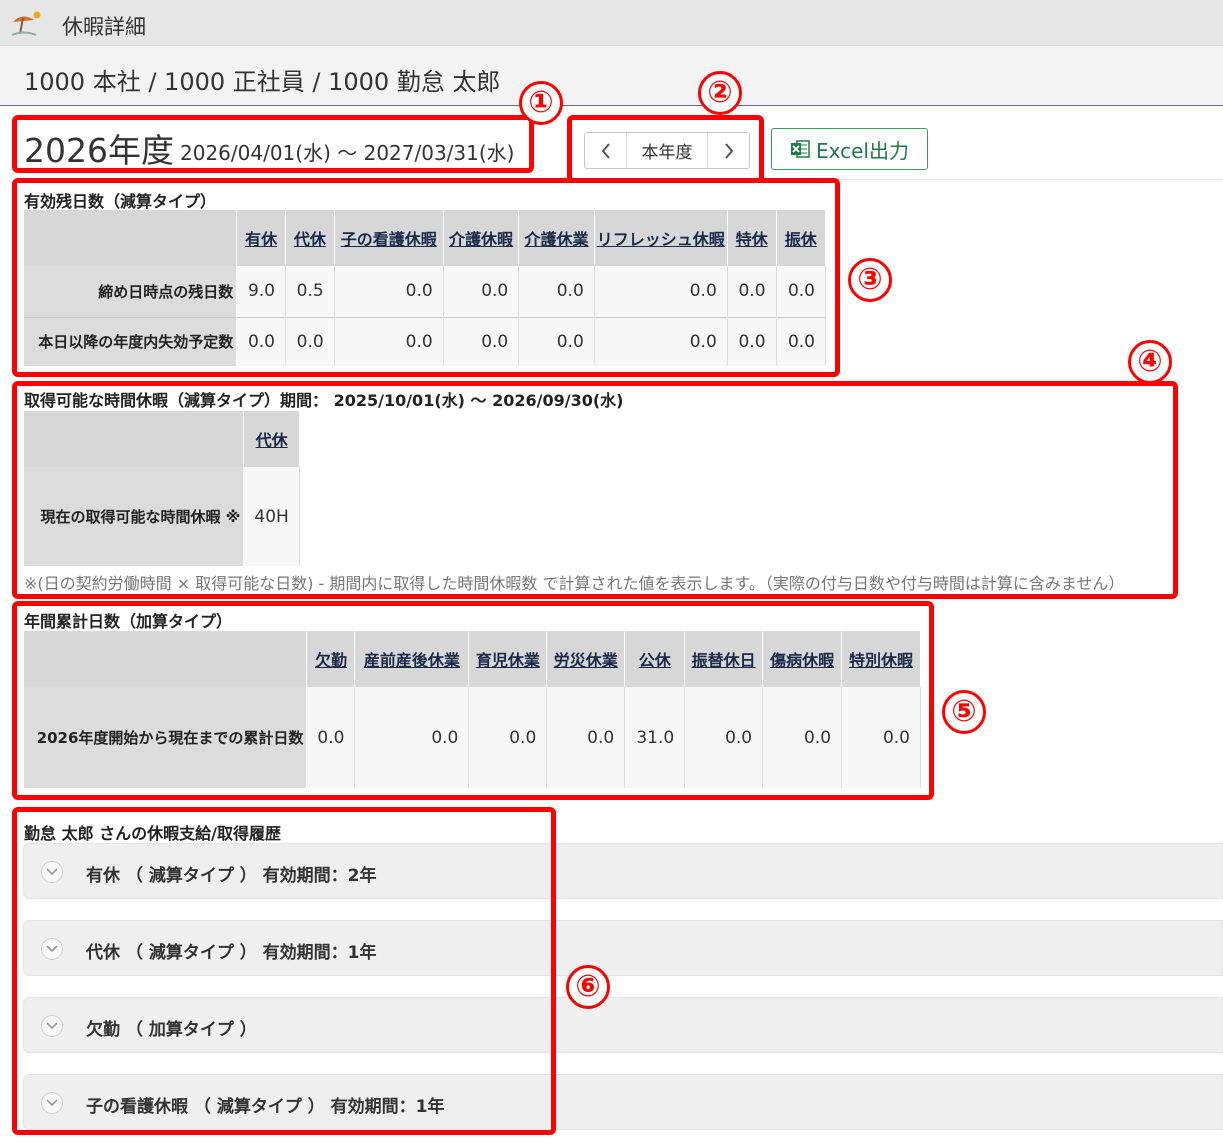  What do you see at coordinates (104, 27) in the screenshot?
I see `window-title: 休暇詳細` at bounding box center [104, 27].